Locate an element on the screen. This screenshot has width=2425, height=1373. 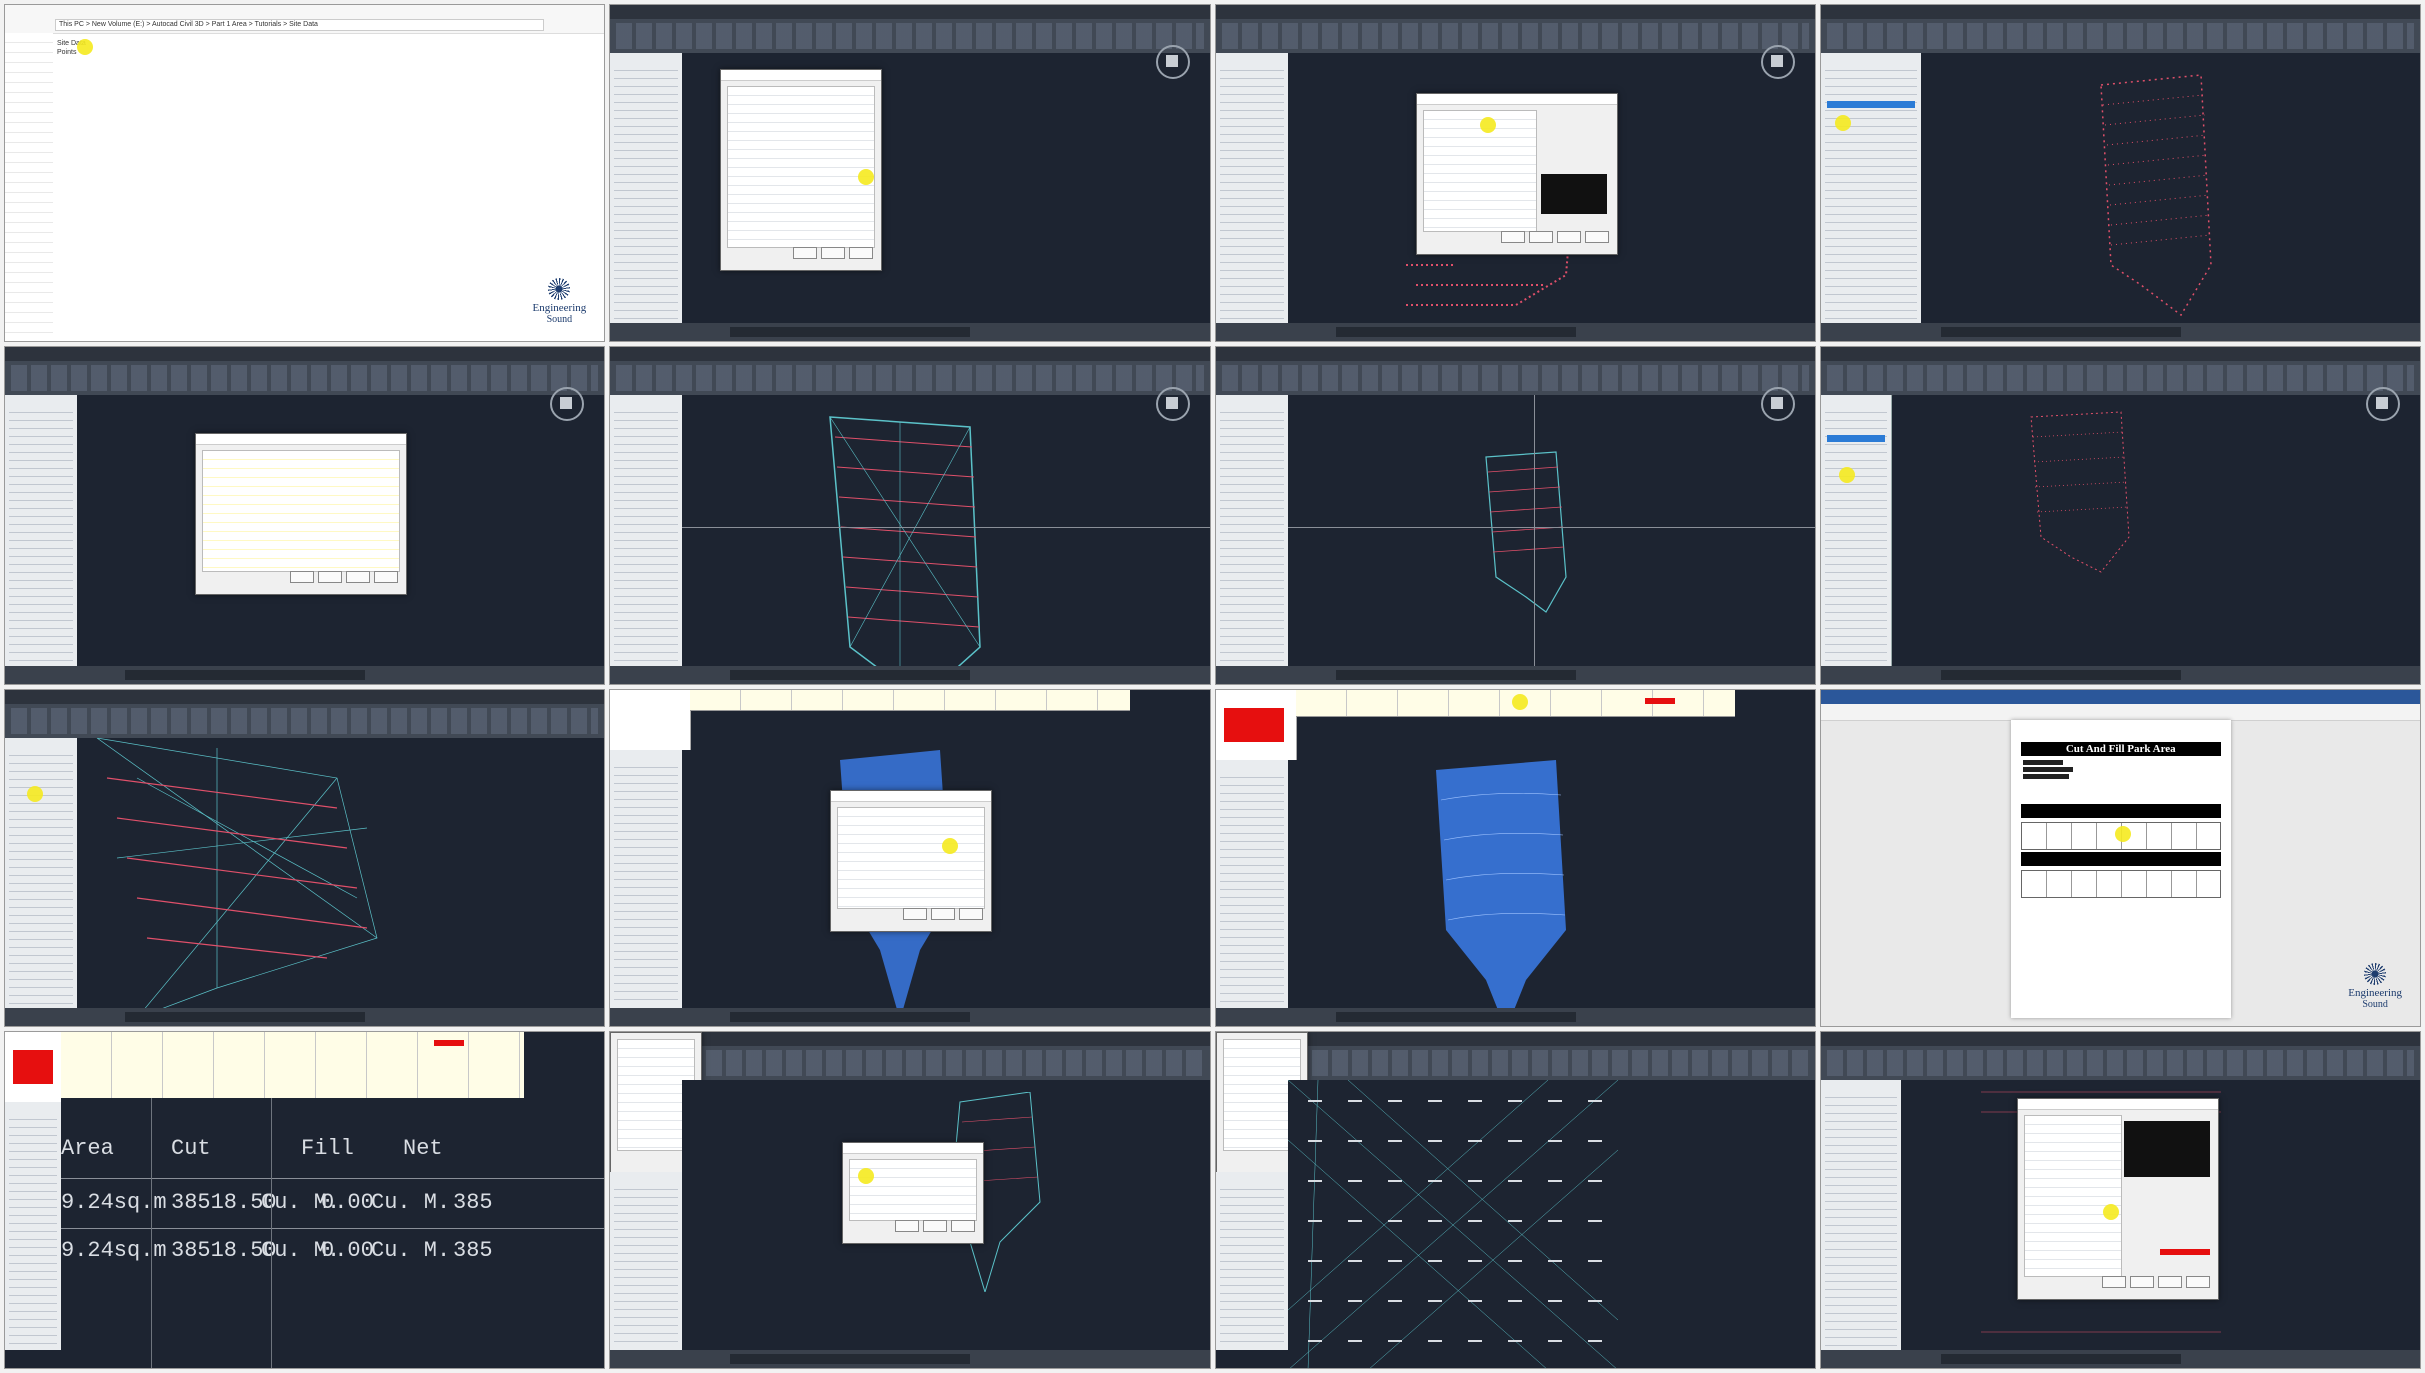
tile-select-surface is located at coordinates (910, 1199).